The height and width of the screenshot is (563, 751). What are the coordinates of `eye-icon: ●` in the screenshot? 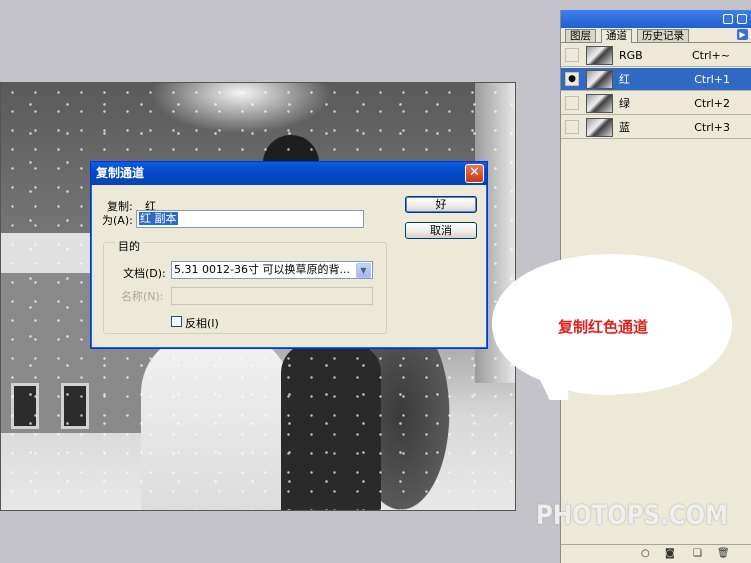 It's located at (572, 79).